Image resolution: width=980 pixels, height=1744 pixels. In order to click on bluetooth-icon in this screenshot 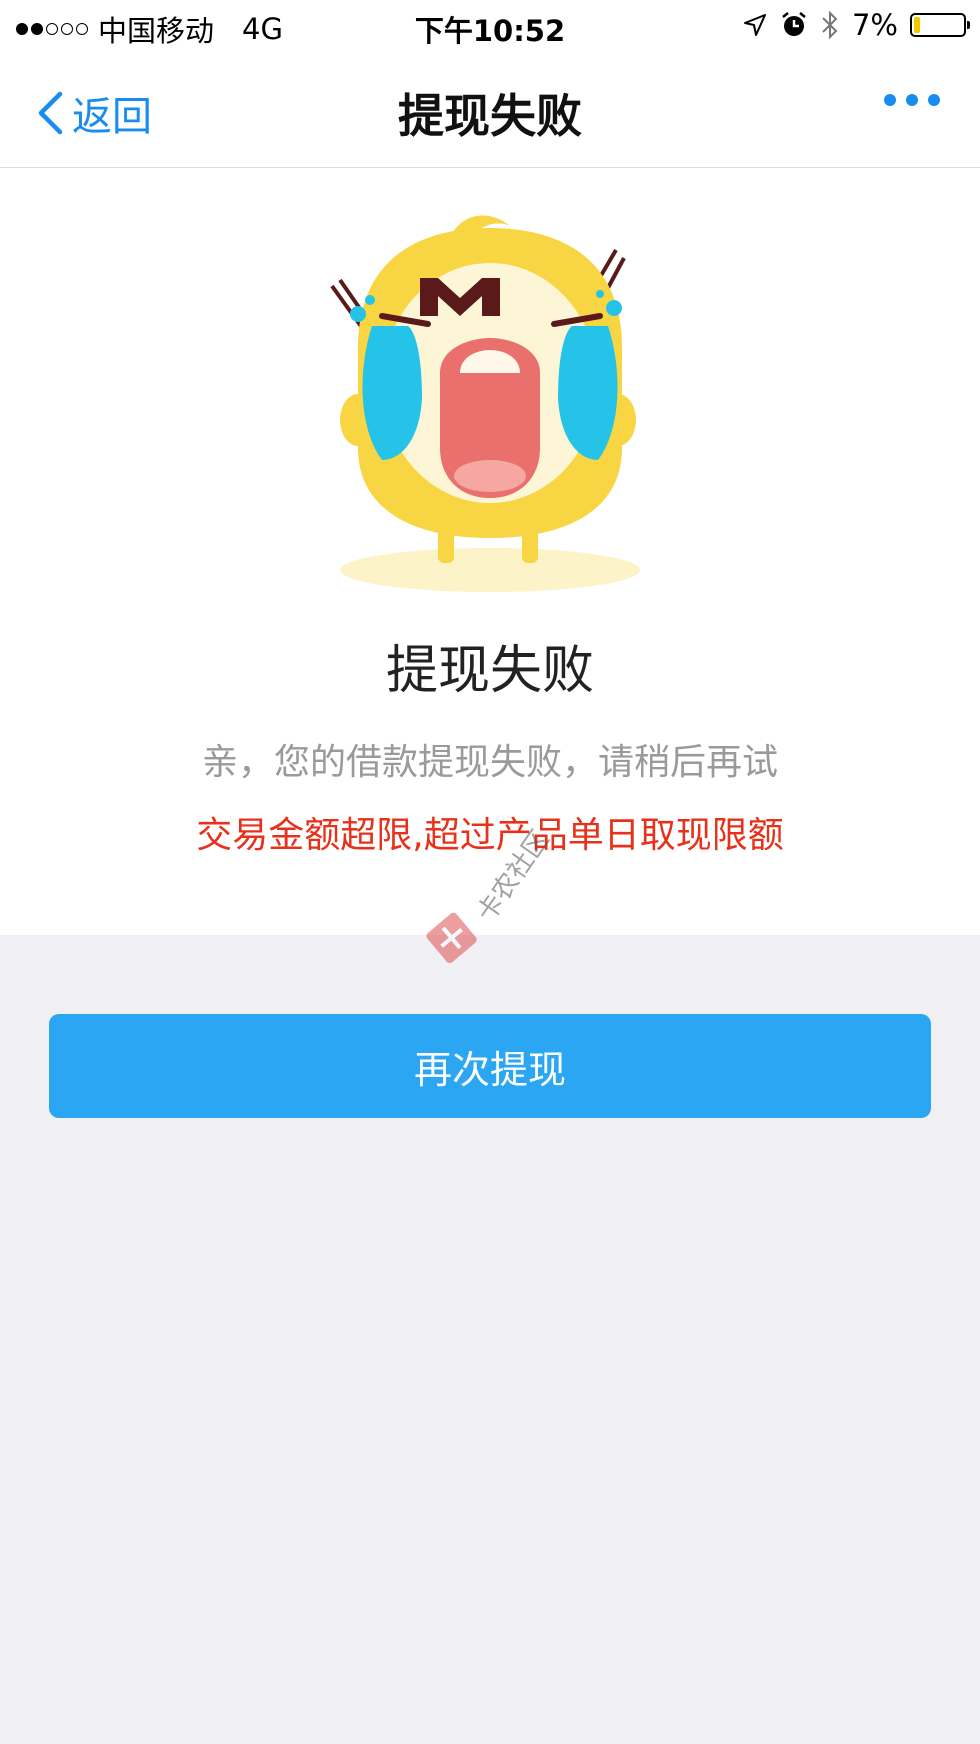, I will do `click(830, 25)`.